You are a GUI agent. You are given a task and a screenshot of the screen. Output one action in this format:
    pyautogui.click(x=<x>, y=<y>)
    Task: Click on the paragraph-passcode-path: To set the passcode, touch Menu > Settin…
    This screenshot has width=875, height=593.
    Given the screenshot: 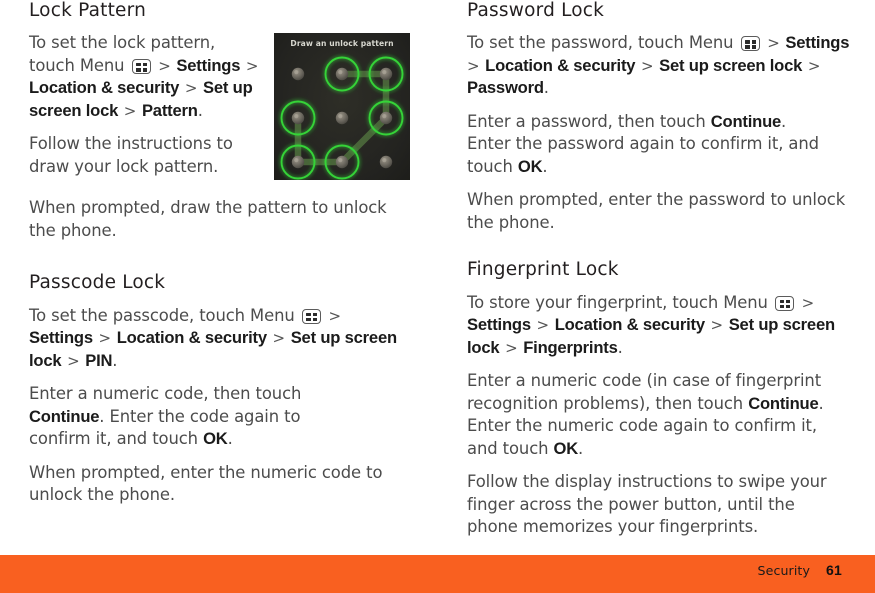 What is the action you would take?
    pyautogui.click(x=213, y=337)
    